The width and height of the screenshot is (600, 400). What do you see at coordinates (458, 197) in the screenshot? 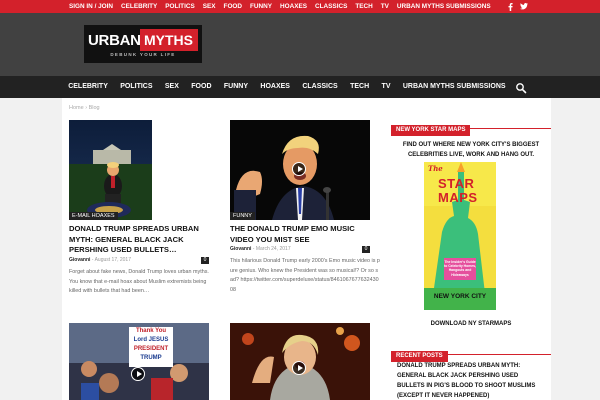
I see `book-cover-title-maps: MAPS` at bounding box center [458, 197].